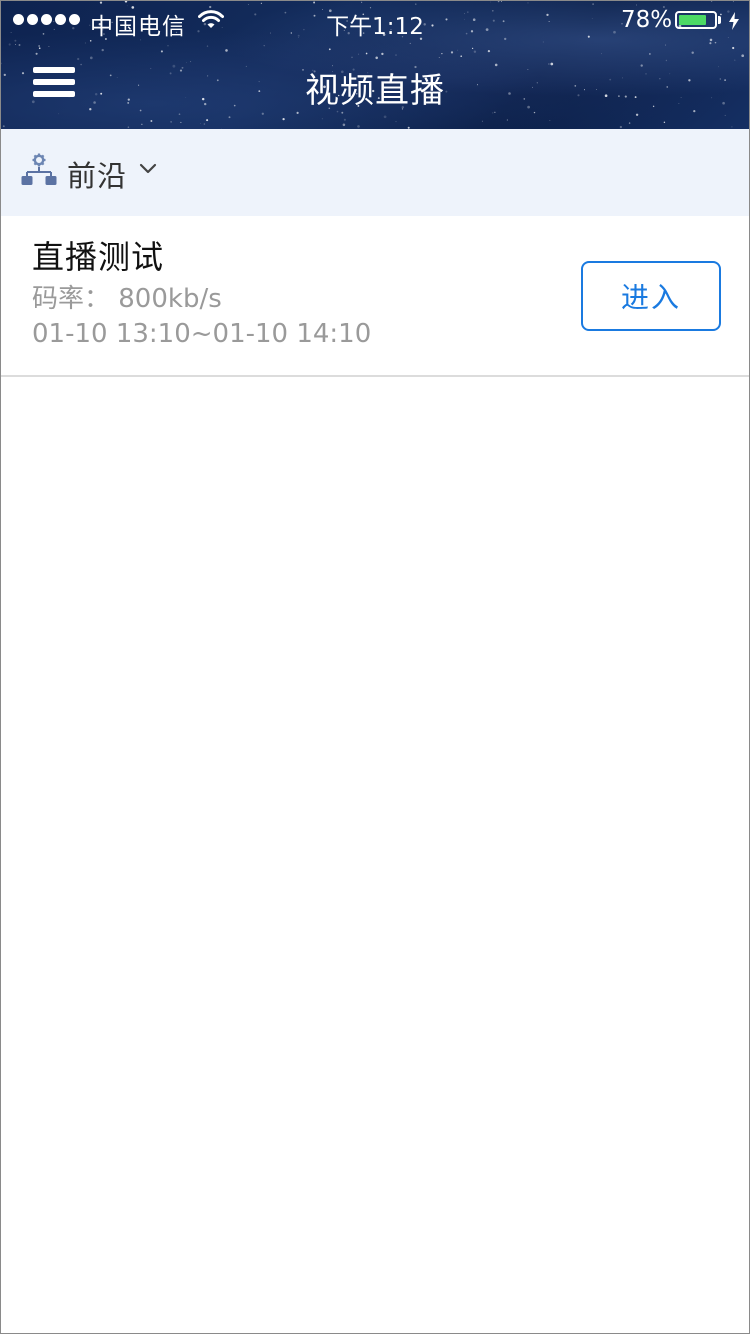  Describe the element at coordinates (127, 299) in the screenshot. I see `stream-bitrate: 码率： 800kb/s` at that location.